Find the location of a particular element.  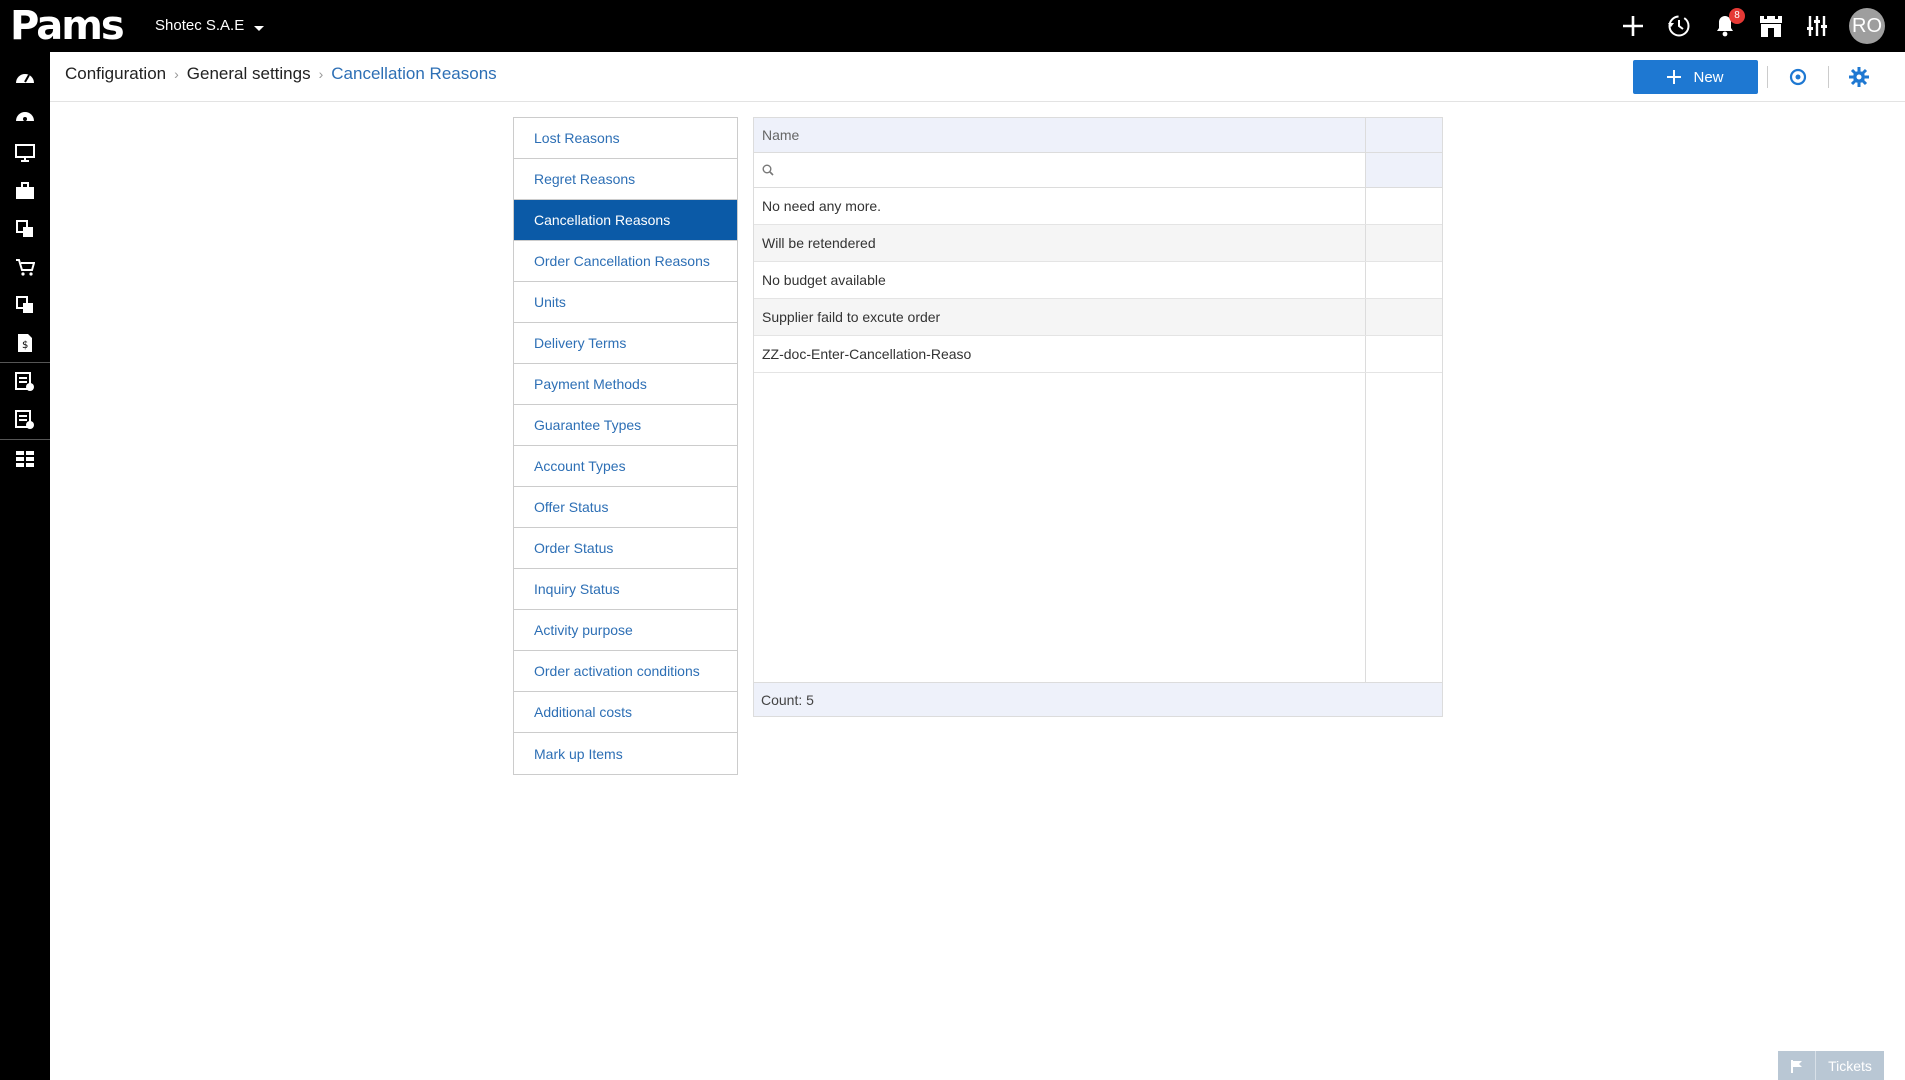

settings-item-order-status: Order Status is located at coordinates (625, 548).